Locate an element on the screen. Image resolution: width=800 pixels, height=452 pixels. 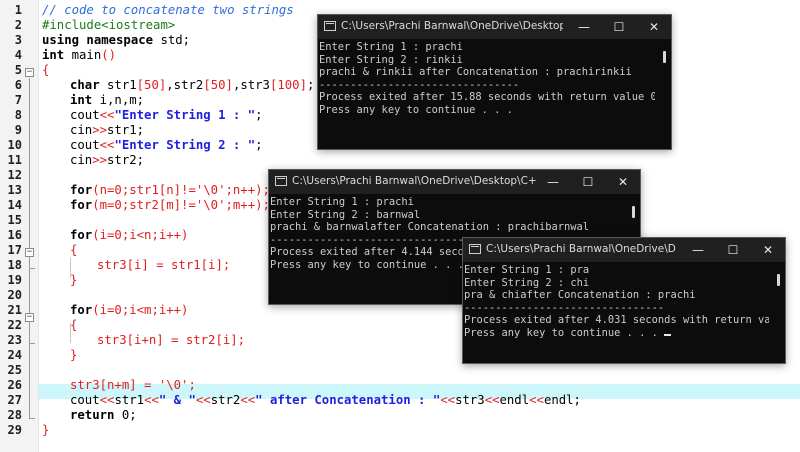
code-token: (i=0;i<m;i++) is located at coordinates (140, 310).